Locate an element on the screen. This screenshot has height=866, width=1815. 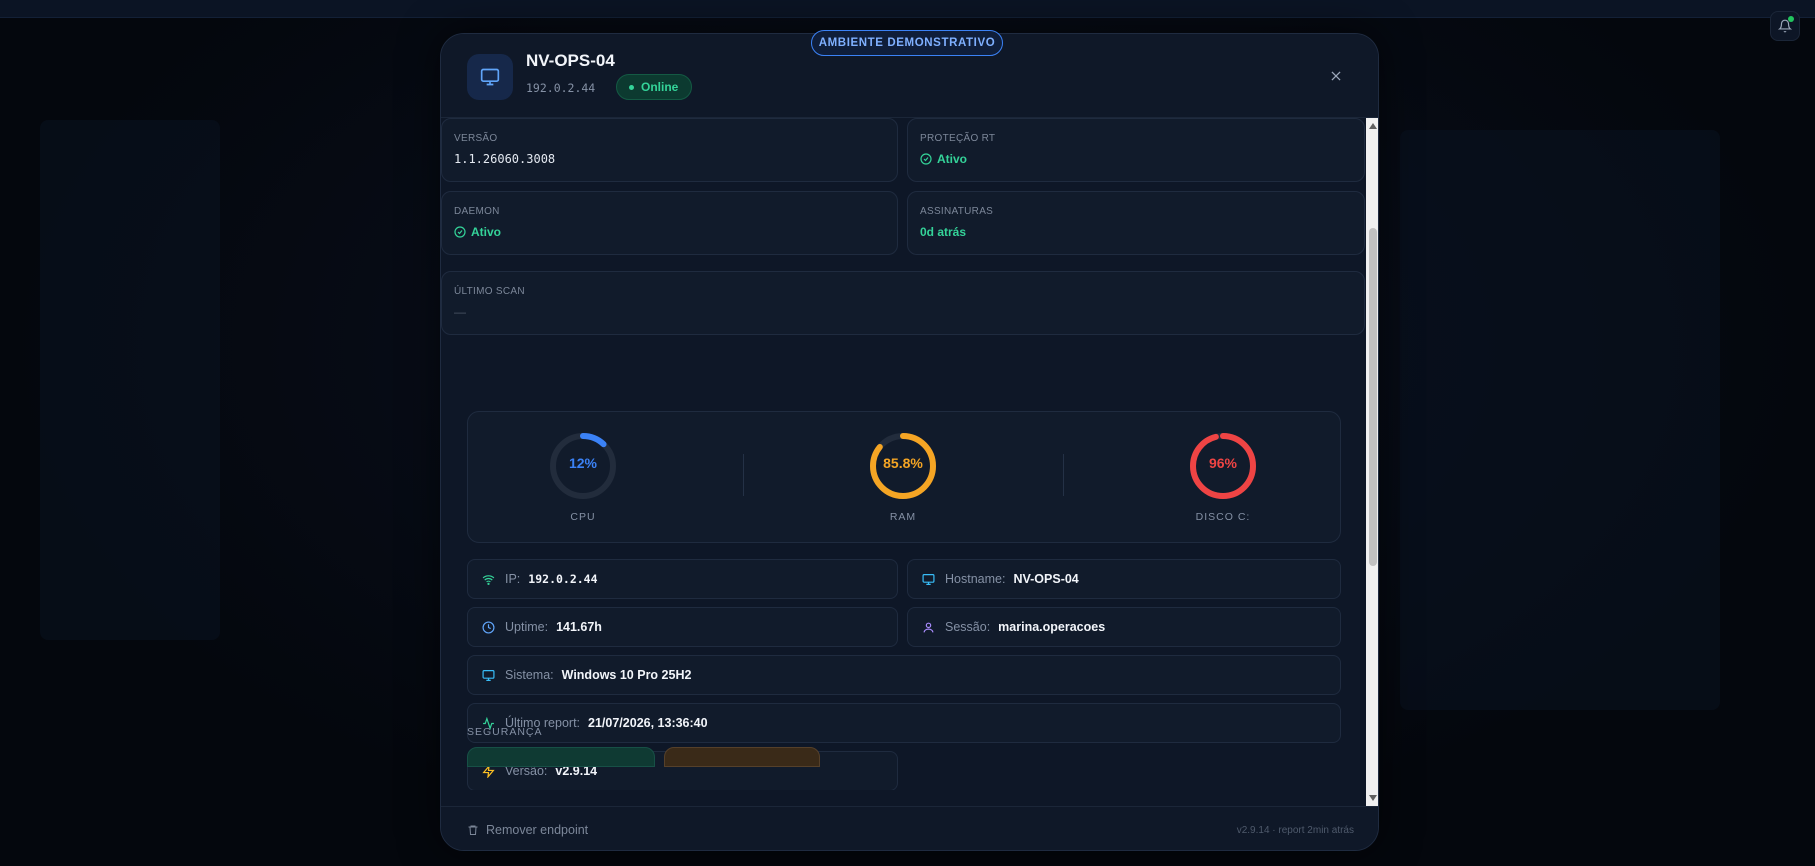
security-section-title: SEGURANÇA is located at coordinates (505, 732).